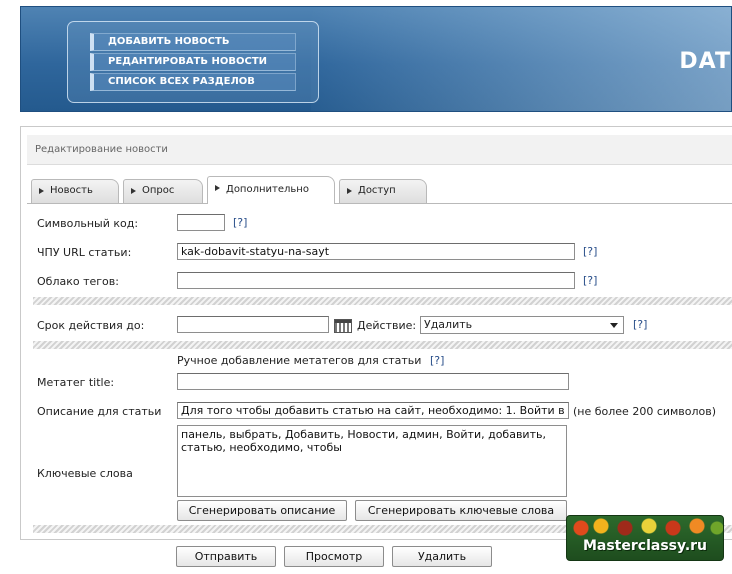  I want to click on tab-divider, so click(379, 203).